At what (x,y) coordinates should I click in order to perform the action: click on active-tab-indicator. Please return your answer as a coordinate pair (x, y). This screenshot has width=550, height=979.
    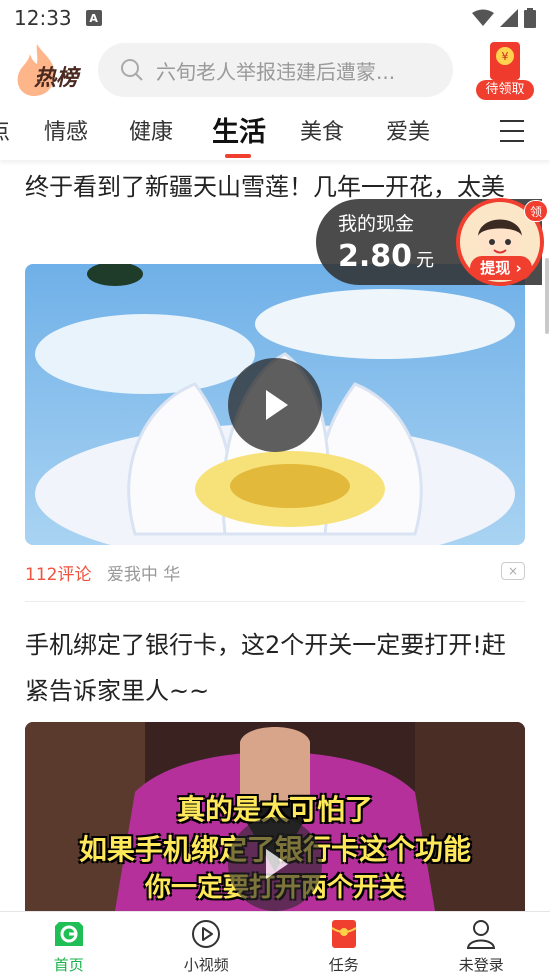
    Looking at the image, I should click on (238, 156).